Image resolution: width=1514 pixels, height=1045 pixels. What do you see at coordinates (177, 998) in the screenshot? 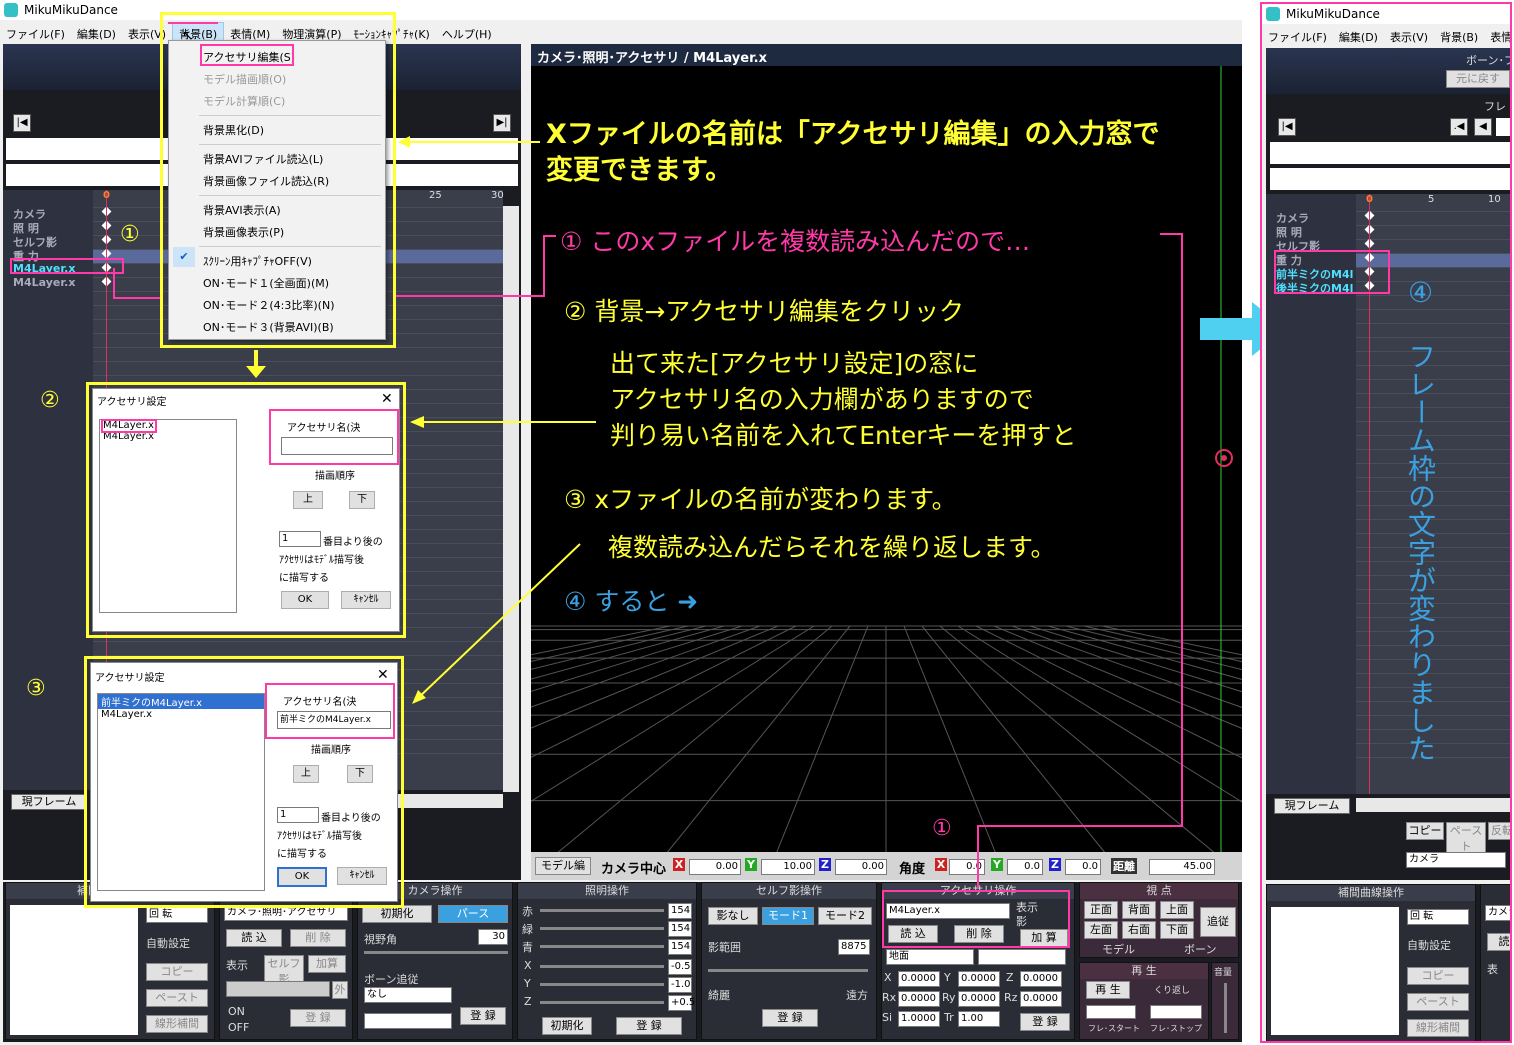
I see `interp-paste-button: ペースト` at bounding box center [177, 998].